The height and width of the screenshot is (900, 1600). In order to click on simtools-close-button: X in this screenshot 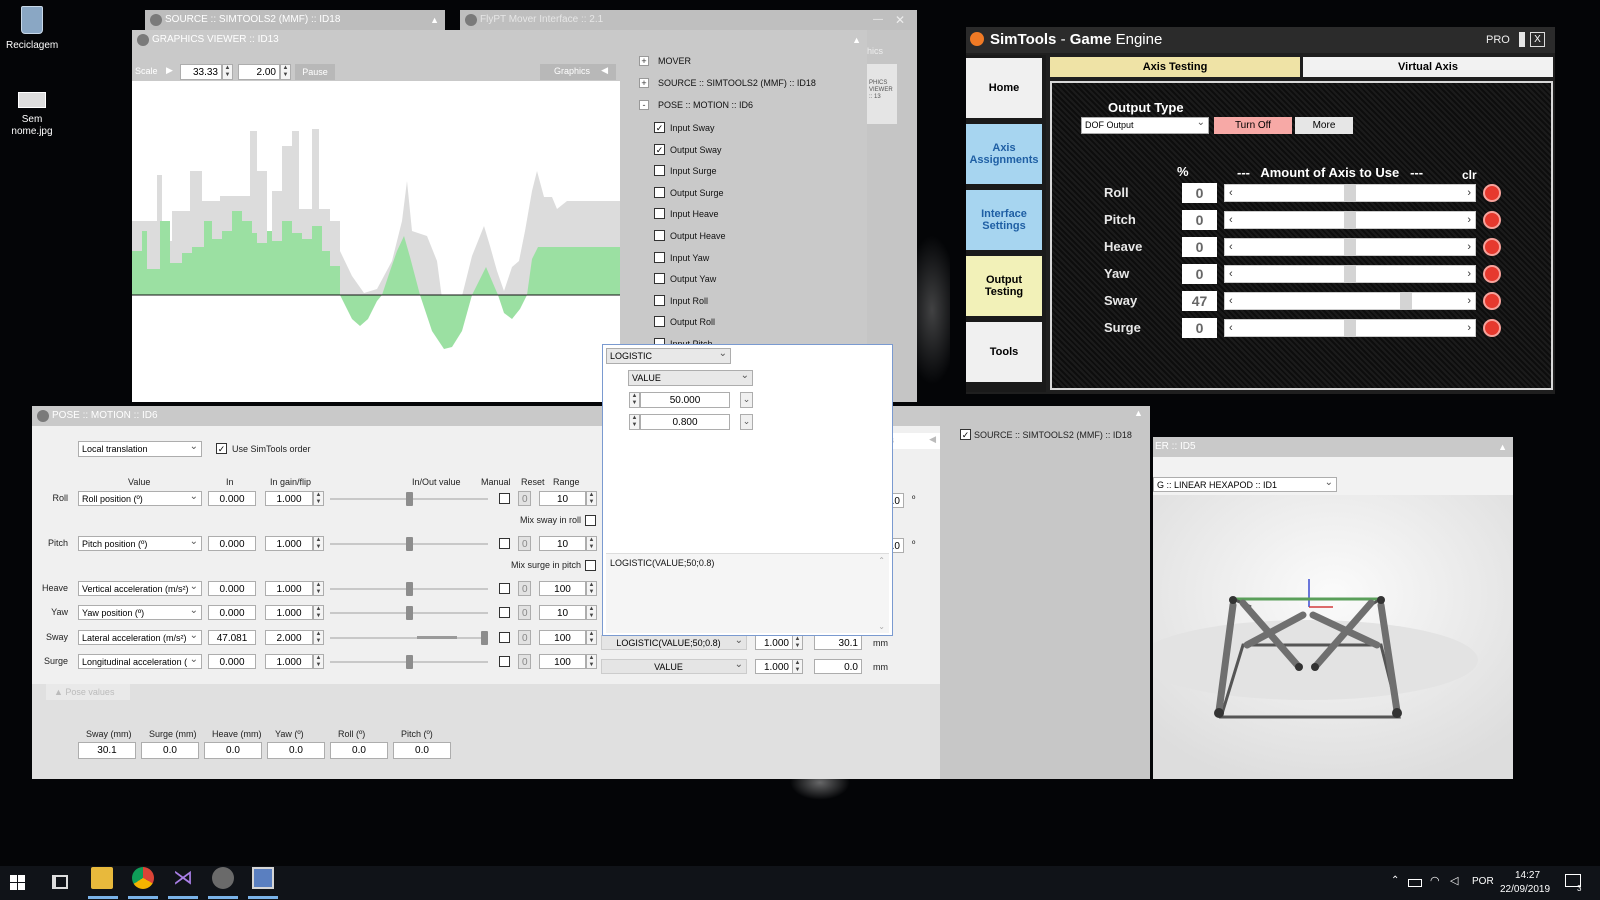, I will do `click(1537, 39)`.